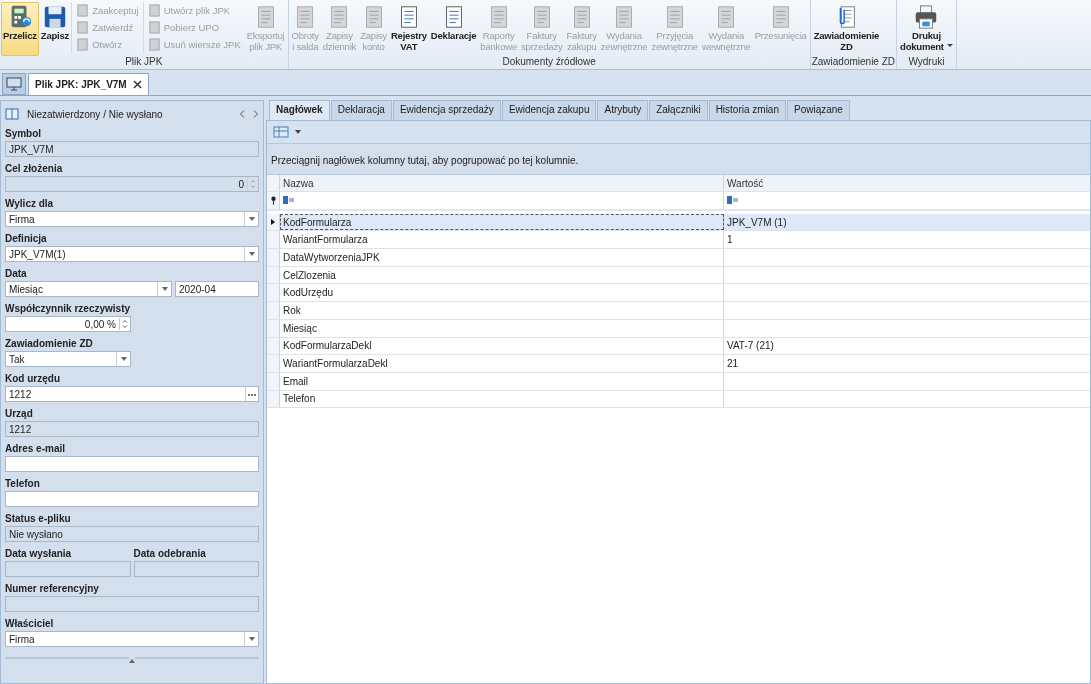 Image resolution: width=1091 pixels, height=684 pixels. I want to click on tab: Deklaracja, so click(361, 110).